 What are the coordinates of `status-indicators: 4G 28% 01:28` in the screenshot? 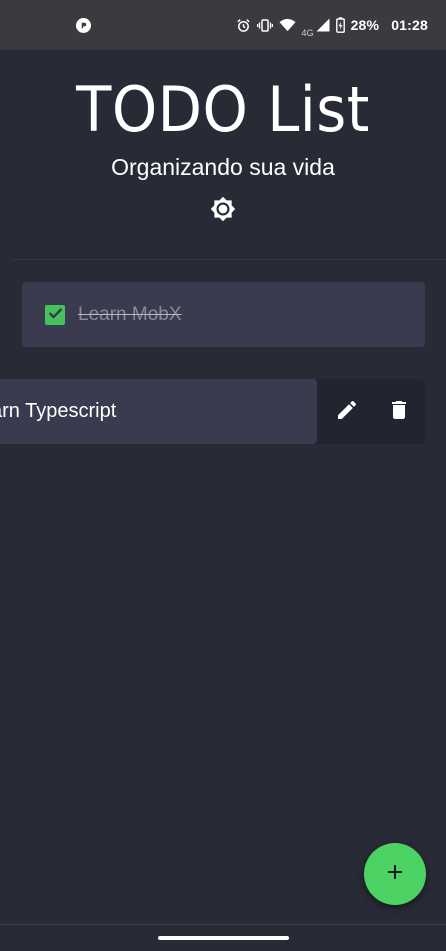 It's located at (332, 25).